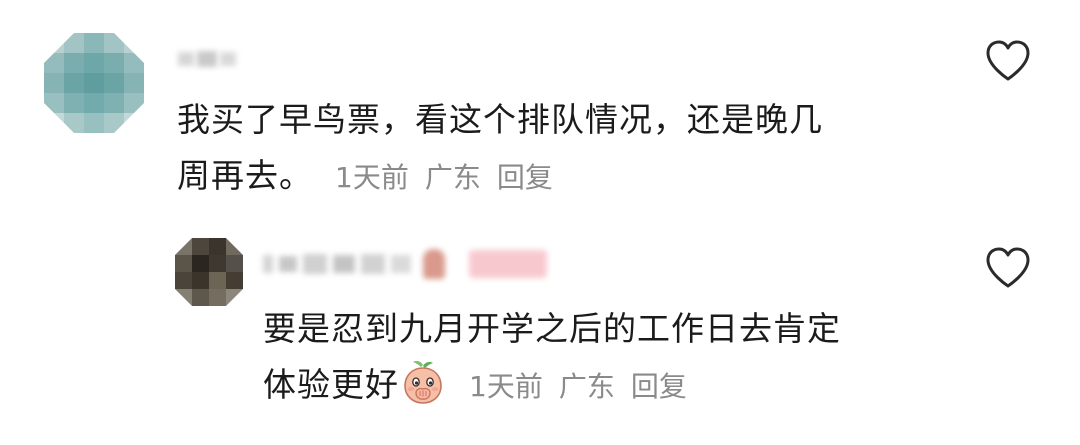  What do you see at coordinates (500, 119) in the screenshot?
I see `comment-text-line-1: 我买了早鸟票，看这个排队情况，还是晚几` at bounding box center [500, 119].